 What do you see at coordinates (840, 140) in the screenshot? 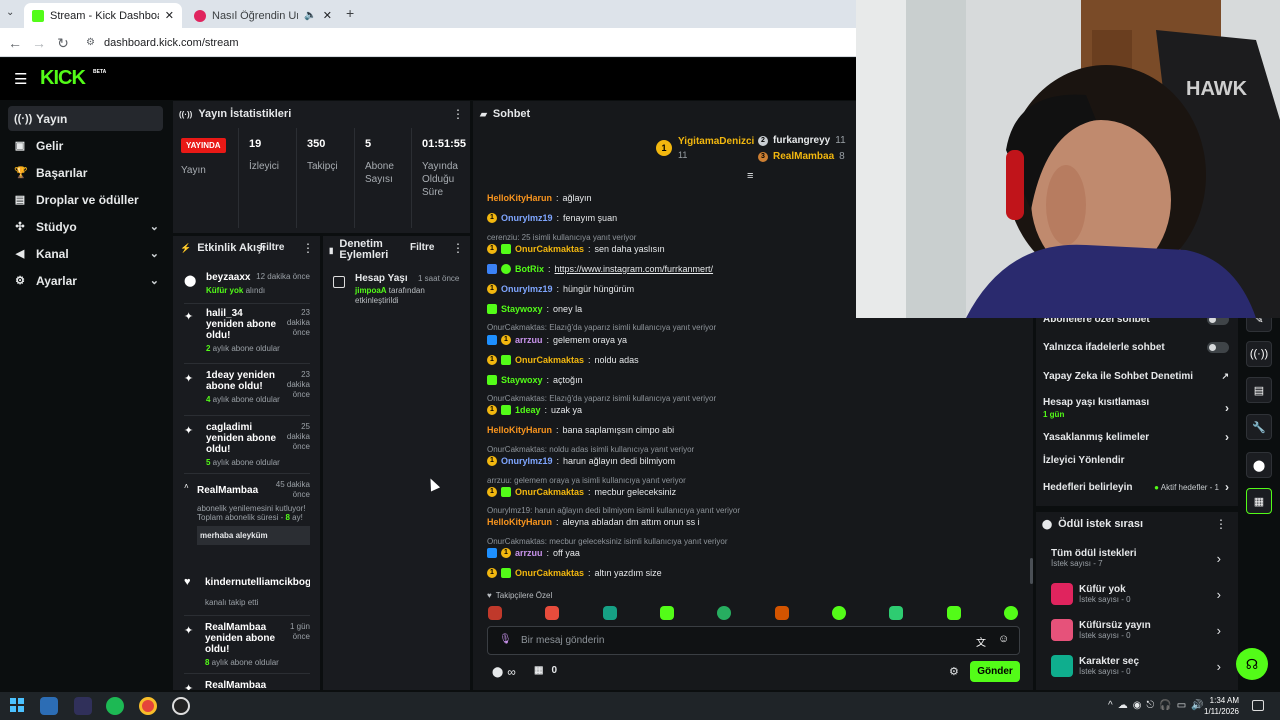
I see `gifter-count: 11` at bounding box center [840, 140].